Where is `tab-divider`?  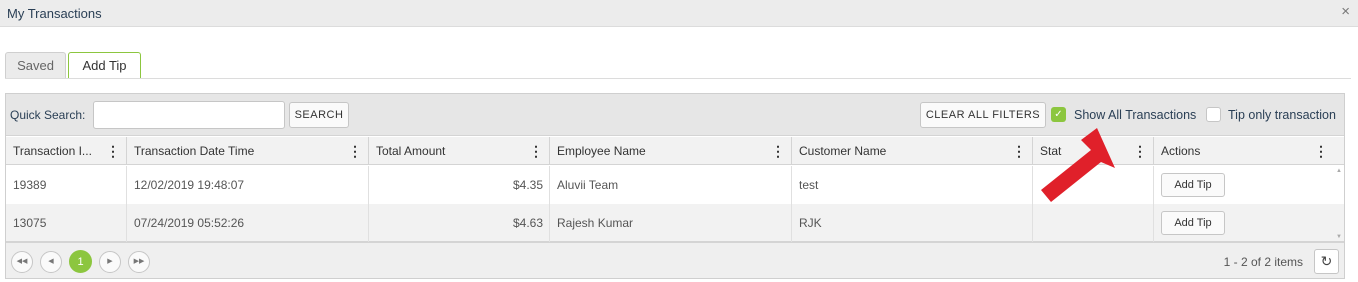
tab-divider is located at coordinates (678, 78).